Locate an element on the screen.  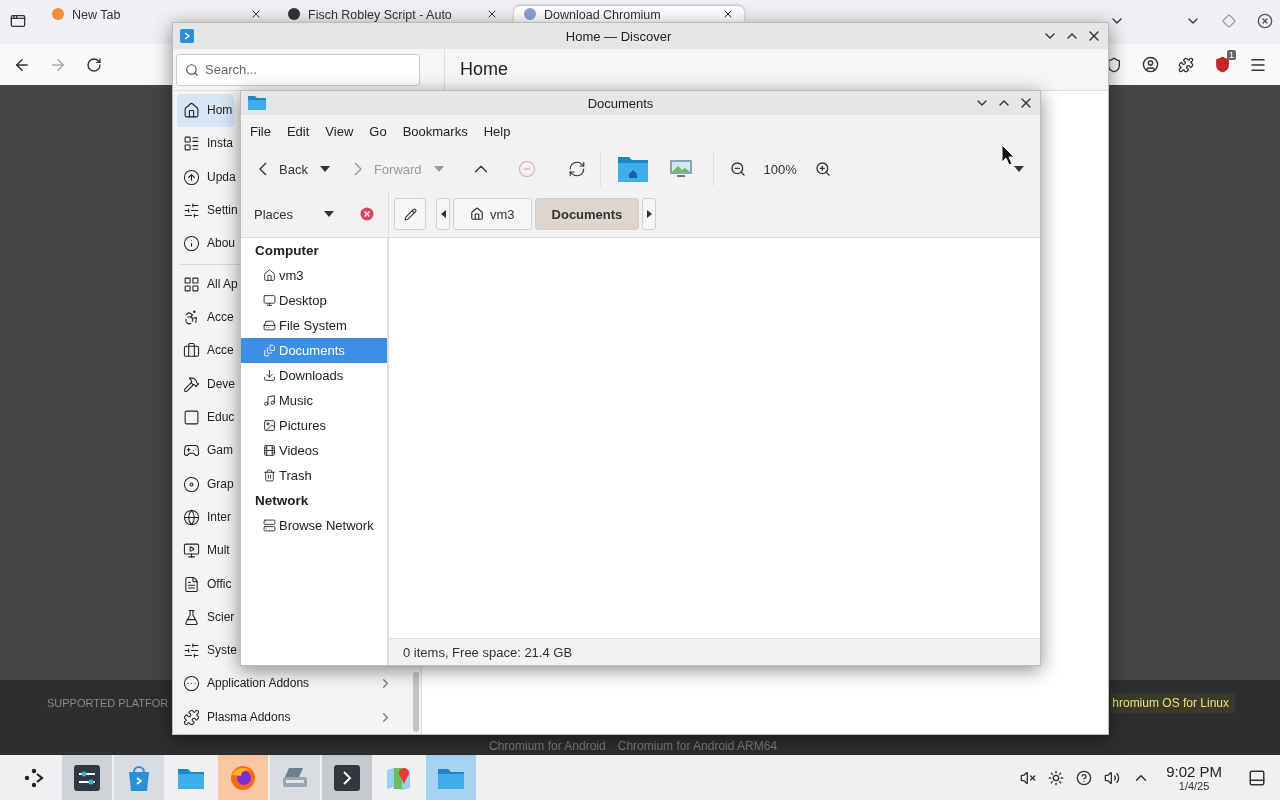
triangle-right-icon is located at coordinates (649, 214).